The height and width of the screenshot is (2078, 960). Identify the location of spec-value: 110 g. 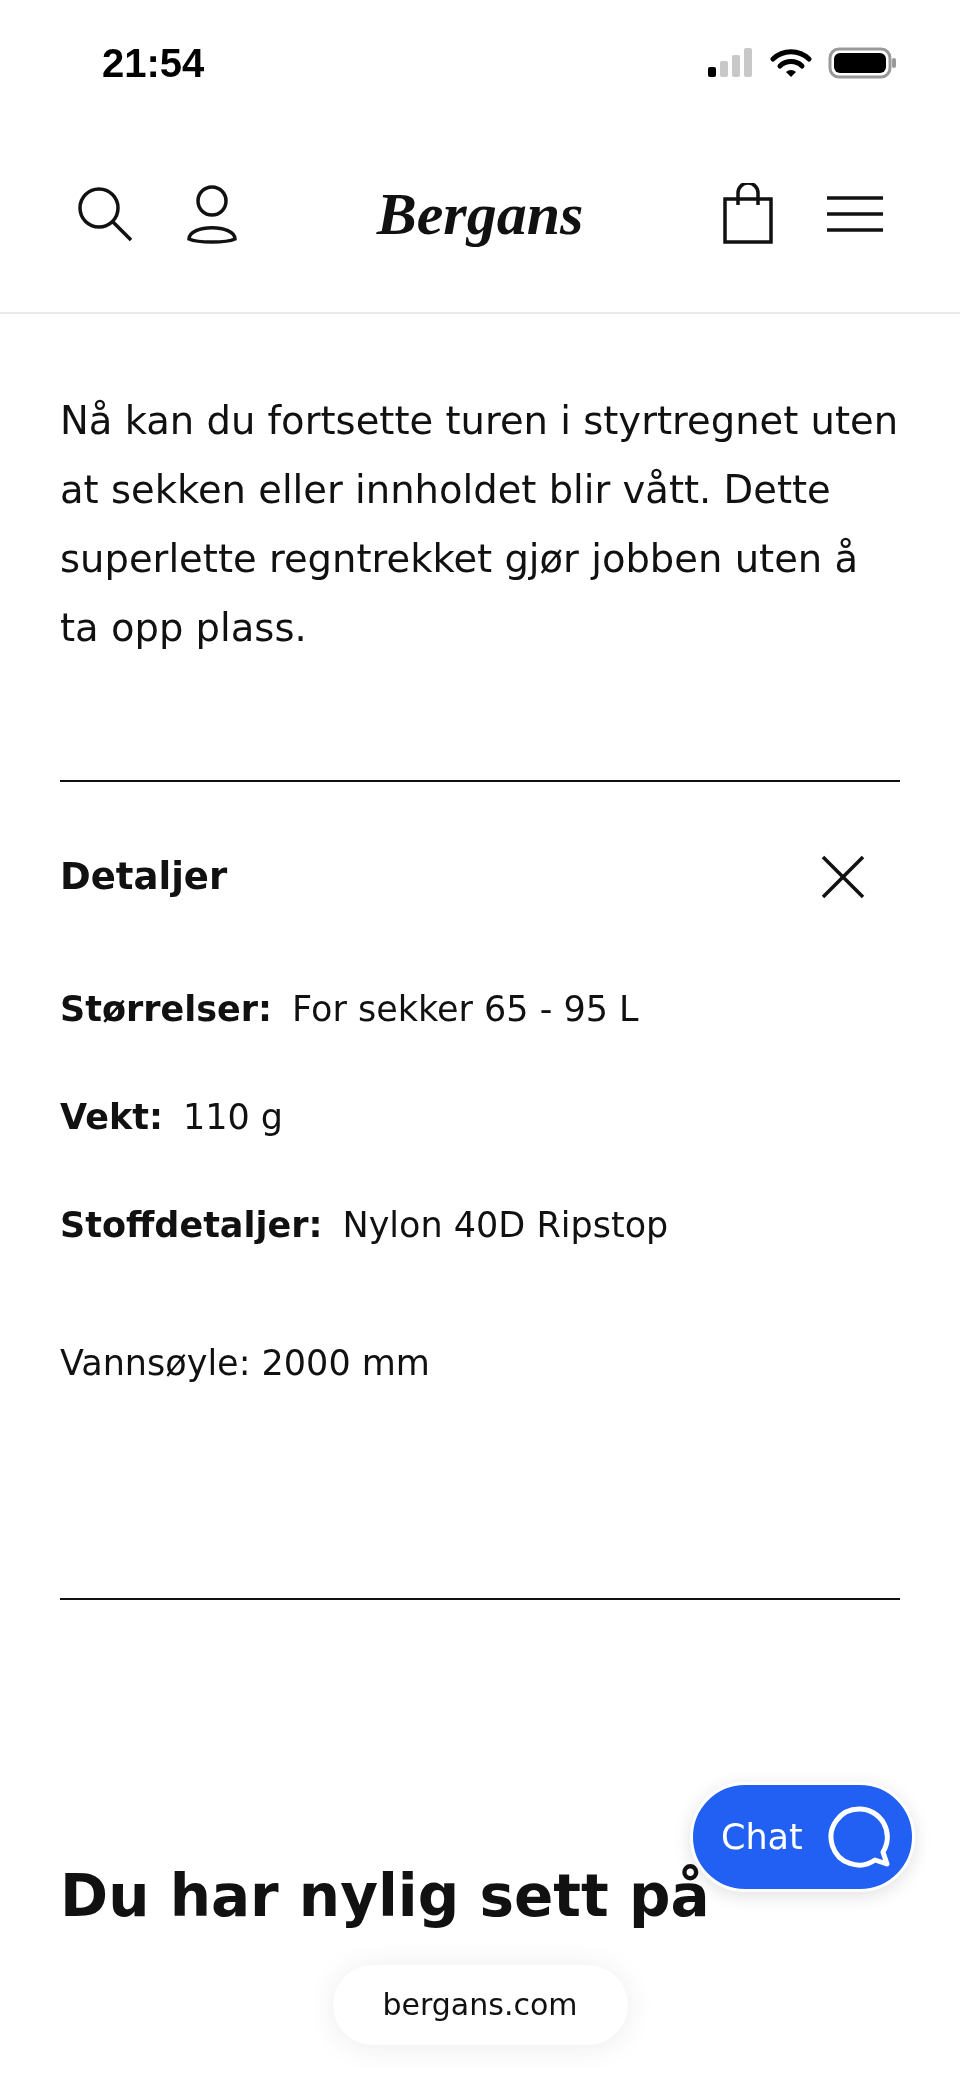
(233, 1117).